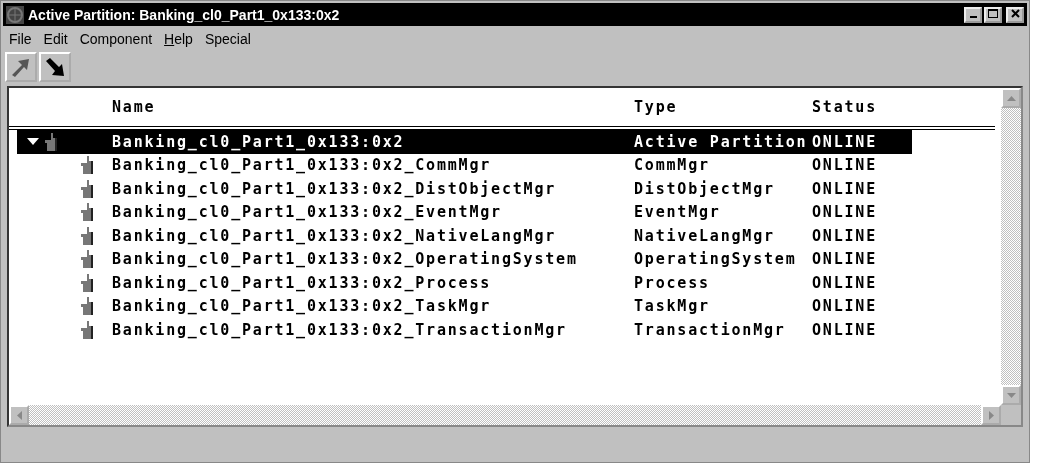 The image size is (1037, 465). Describe the element at coordinates (672, 306) in the screenshot. I see `type-cell-text: TaskMgr` at that location.